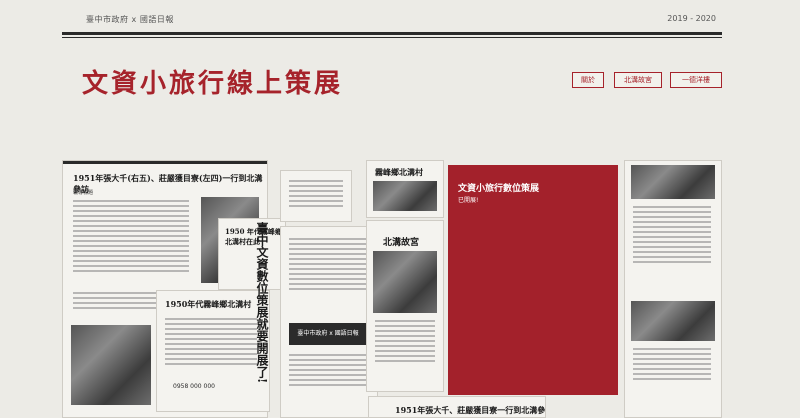  What do you see at coordinates (691, 18) in the screenshot?
I see `years-text: 2019 - 2020` at bounding box center [691, 18].